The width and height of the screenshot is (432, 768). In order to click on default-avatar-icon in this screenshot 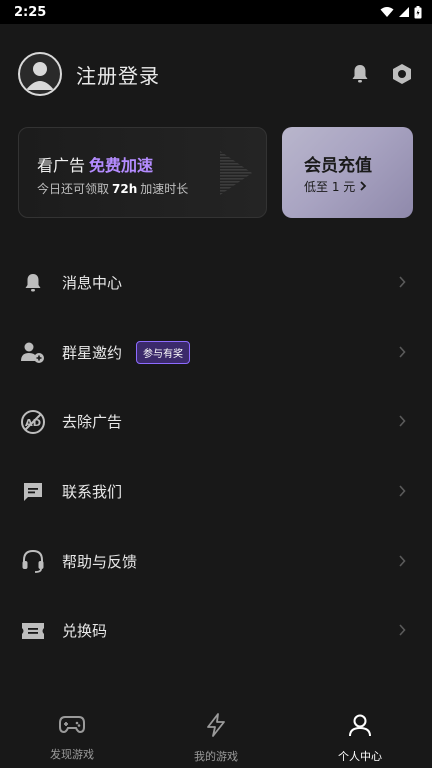, I will do `click(40, 76)`.